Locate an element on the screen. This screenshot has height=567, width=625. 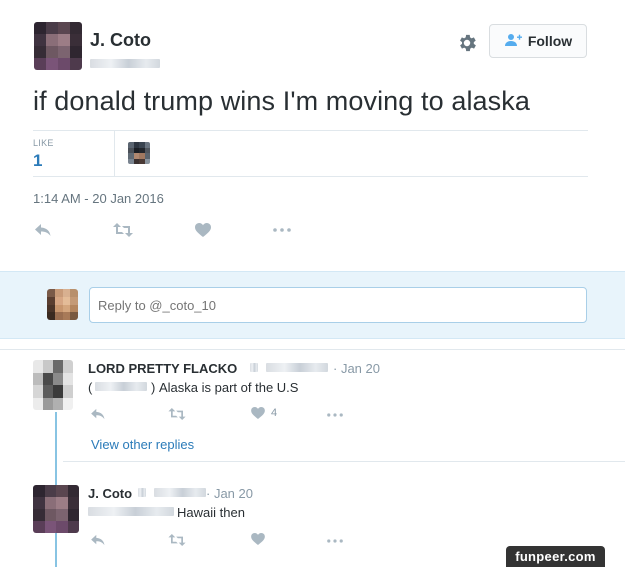
view-other-replies-link: View other replies is located at coordinates (142, 444).